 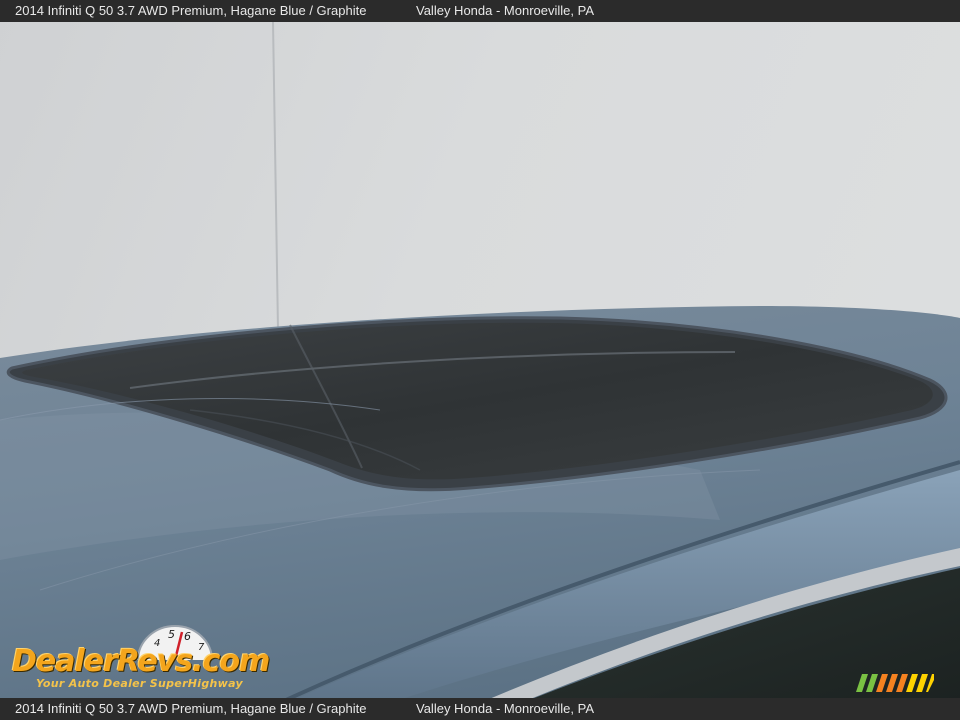 What do you see at coordinates (187, 636) in the screenshot?
I see `svg-text: 6` at bounding box center [187, 636].